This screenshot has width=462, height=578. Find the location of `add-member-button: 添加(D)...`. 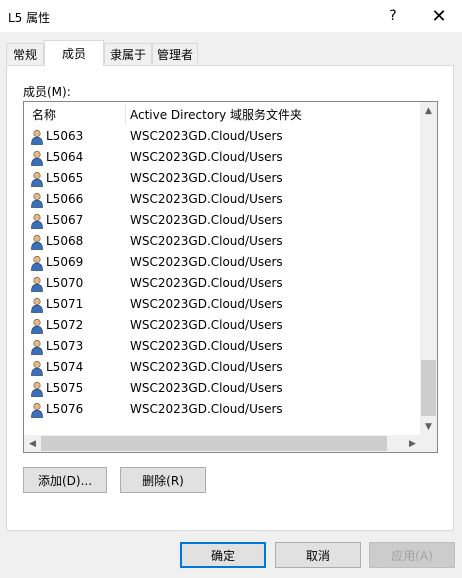

add-member-button: 添加(D)... is located at coordinates (65, 480).